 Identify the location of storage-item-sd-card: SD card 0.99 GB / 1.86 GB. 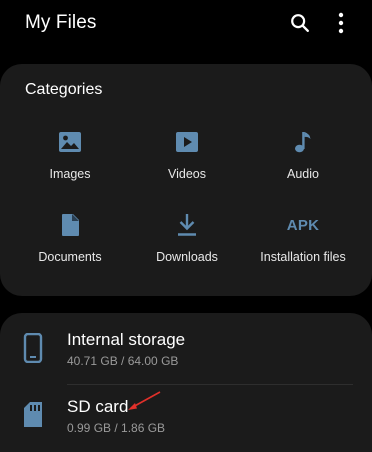
(186, 416).